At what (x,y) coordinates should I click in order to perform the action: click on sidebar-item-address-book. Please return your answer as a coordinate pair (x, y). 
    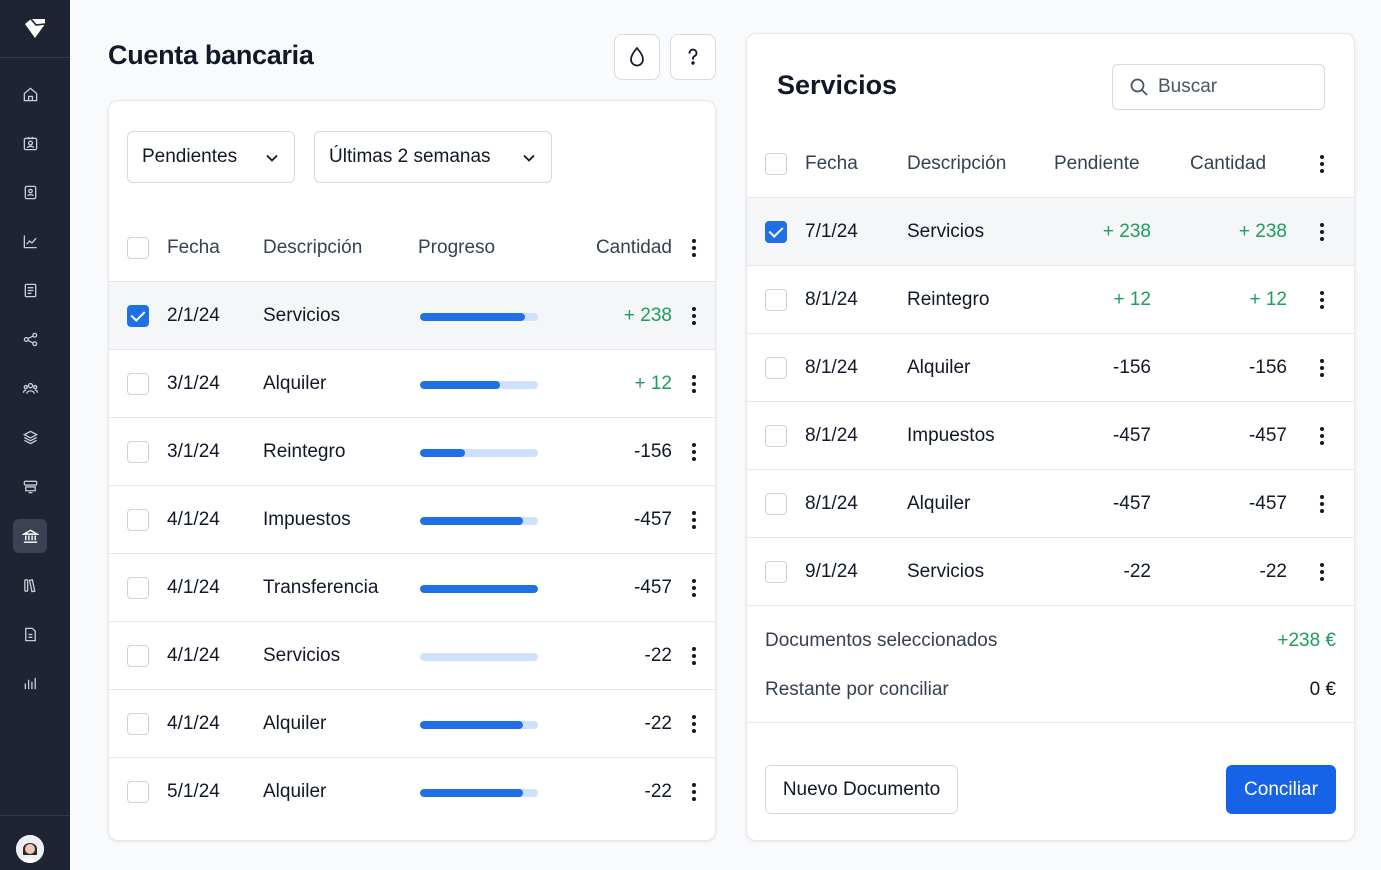
    Looking at the image, I should click on (30, 192).